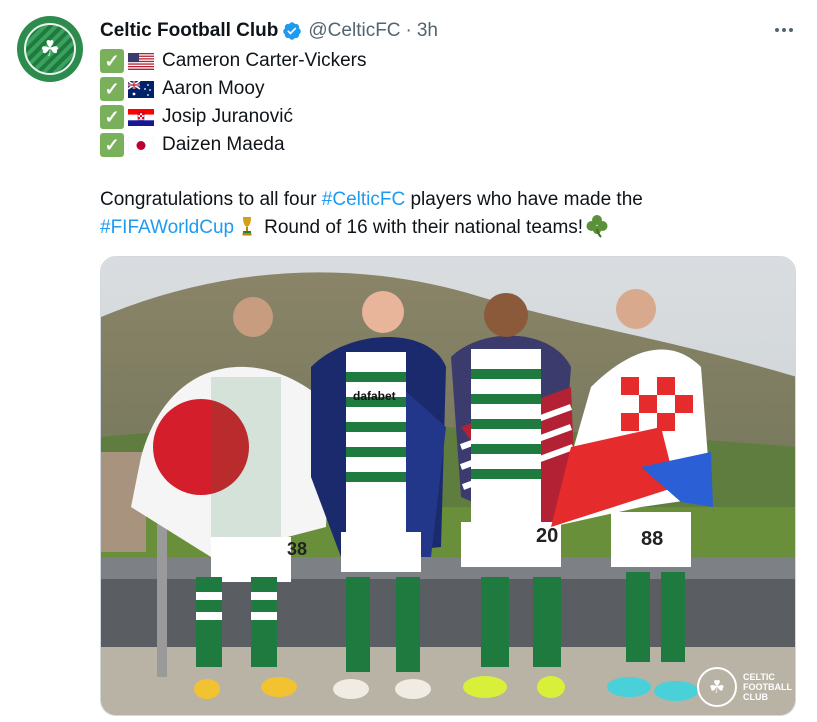  What do you see at coordinates (524, 199) in the screenshot?
I see `tweet-text-part: players who have made the` at bounding box center [524, 199].